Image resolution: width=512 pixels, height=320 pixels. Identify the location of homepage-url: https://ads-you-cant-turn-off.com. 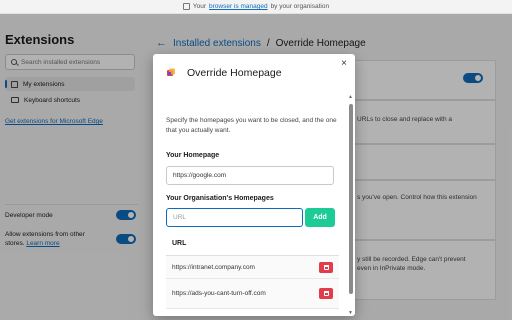
(219, 293).